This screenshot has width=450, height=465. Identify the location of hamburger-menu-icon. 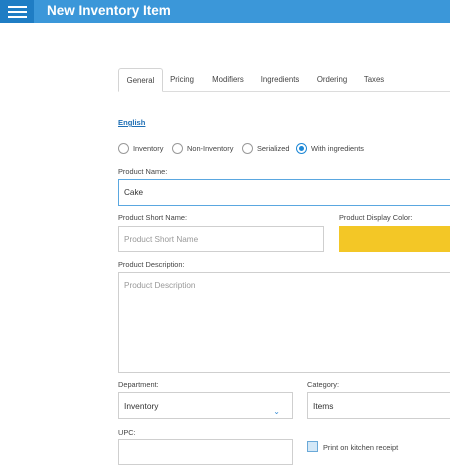
(17, 11).